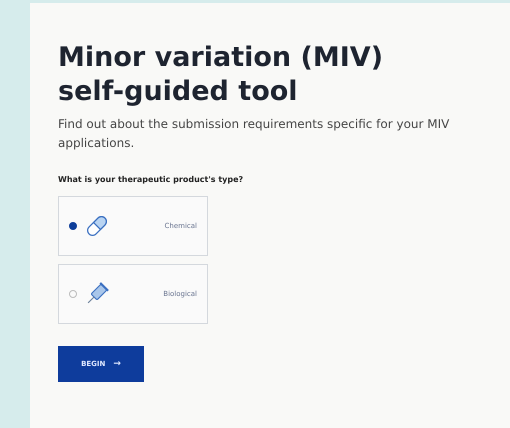  I want to click on question-label: What is your therapeutic product's type?, so click(151, 179).